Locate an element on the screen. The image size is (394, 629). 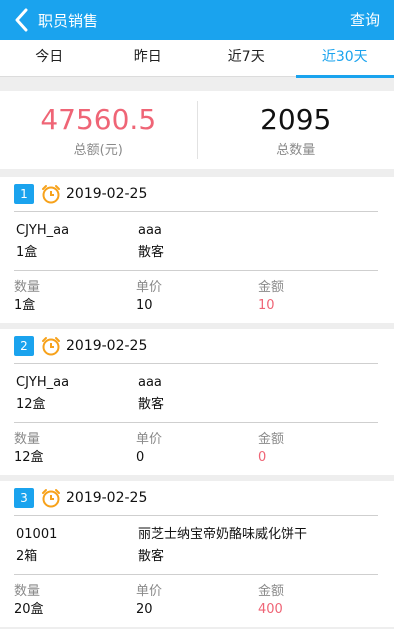
record-info: CJYH_aa aaa 1盒 散客 is located at coordinates (196, 241).